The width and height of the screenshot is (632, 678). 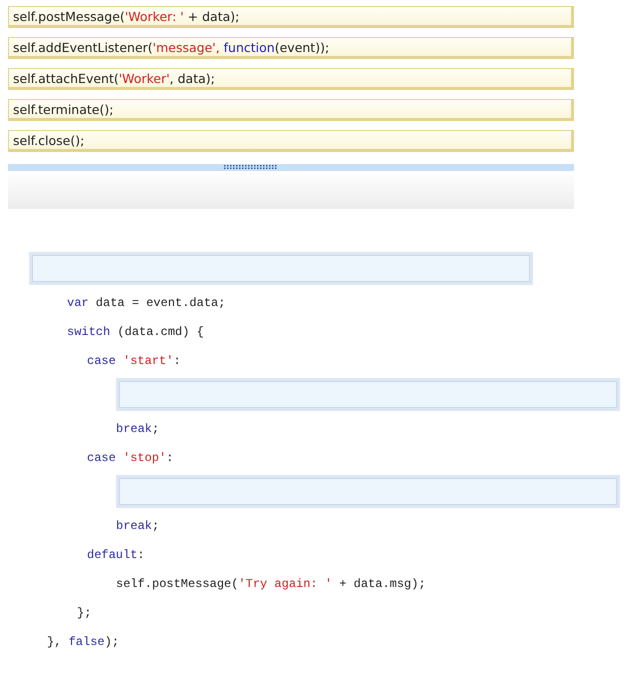 I want to click on code-line: case 'start':, so click(x=134, y=361).